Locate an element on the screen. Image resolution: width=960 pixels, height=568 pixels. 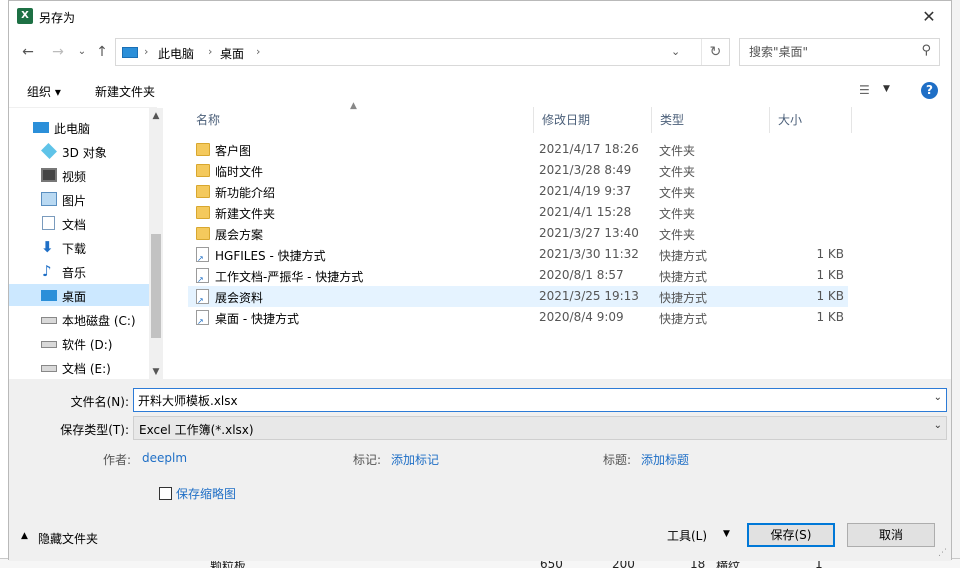
filename-input is located at coordinates (529, 400).